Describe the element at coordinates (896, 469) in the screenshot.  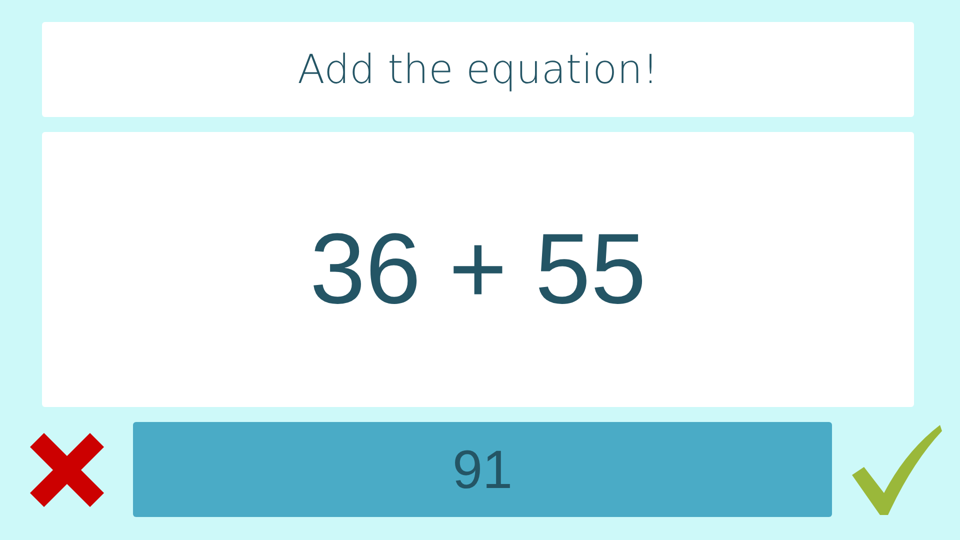
I see `checkmark-icon` at that location.